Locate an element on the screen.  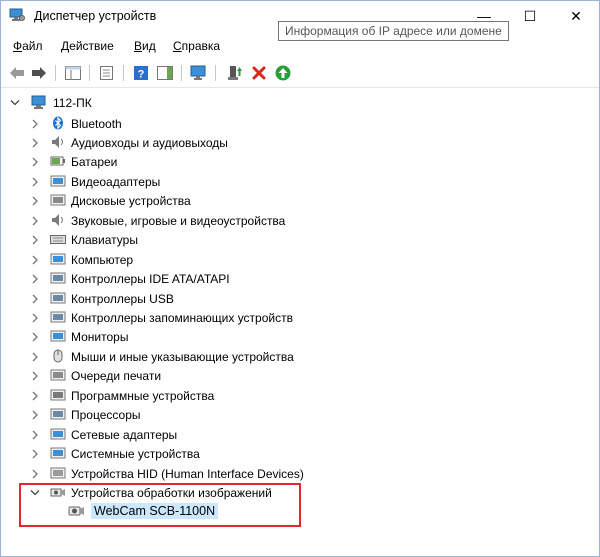
properties-button is located at coordinates (107, 73).